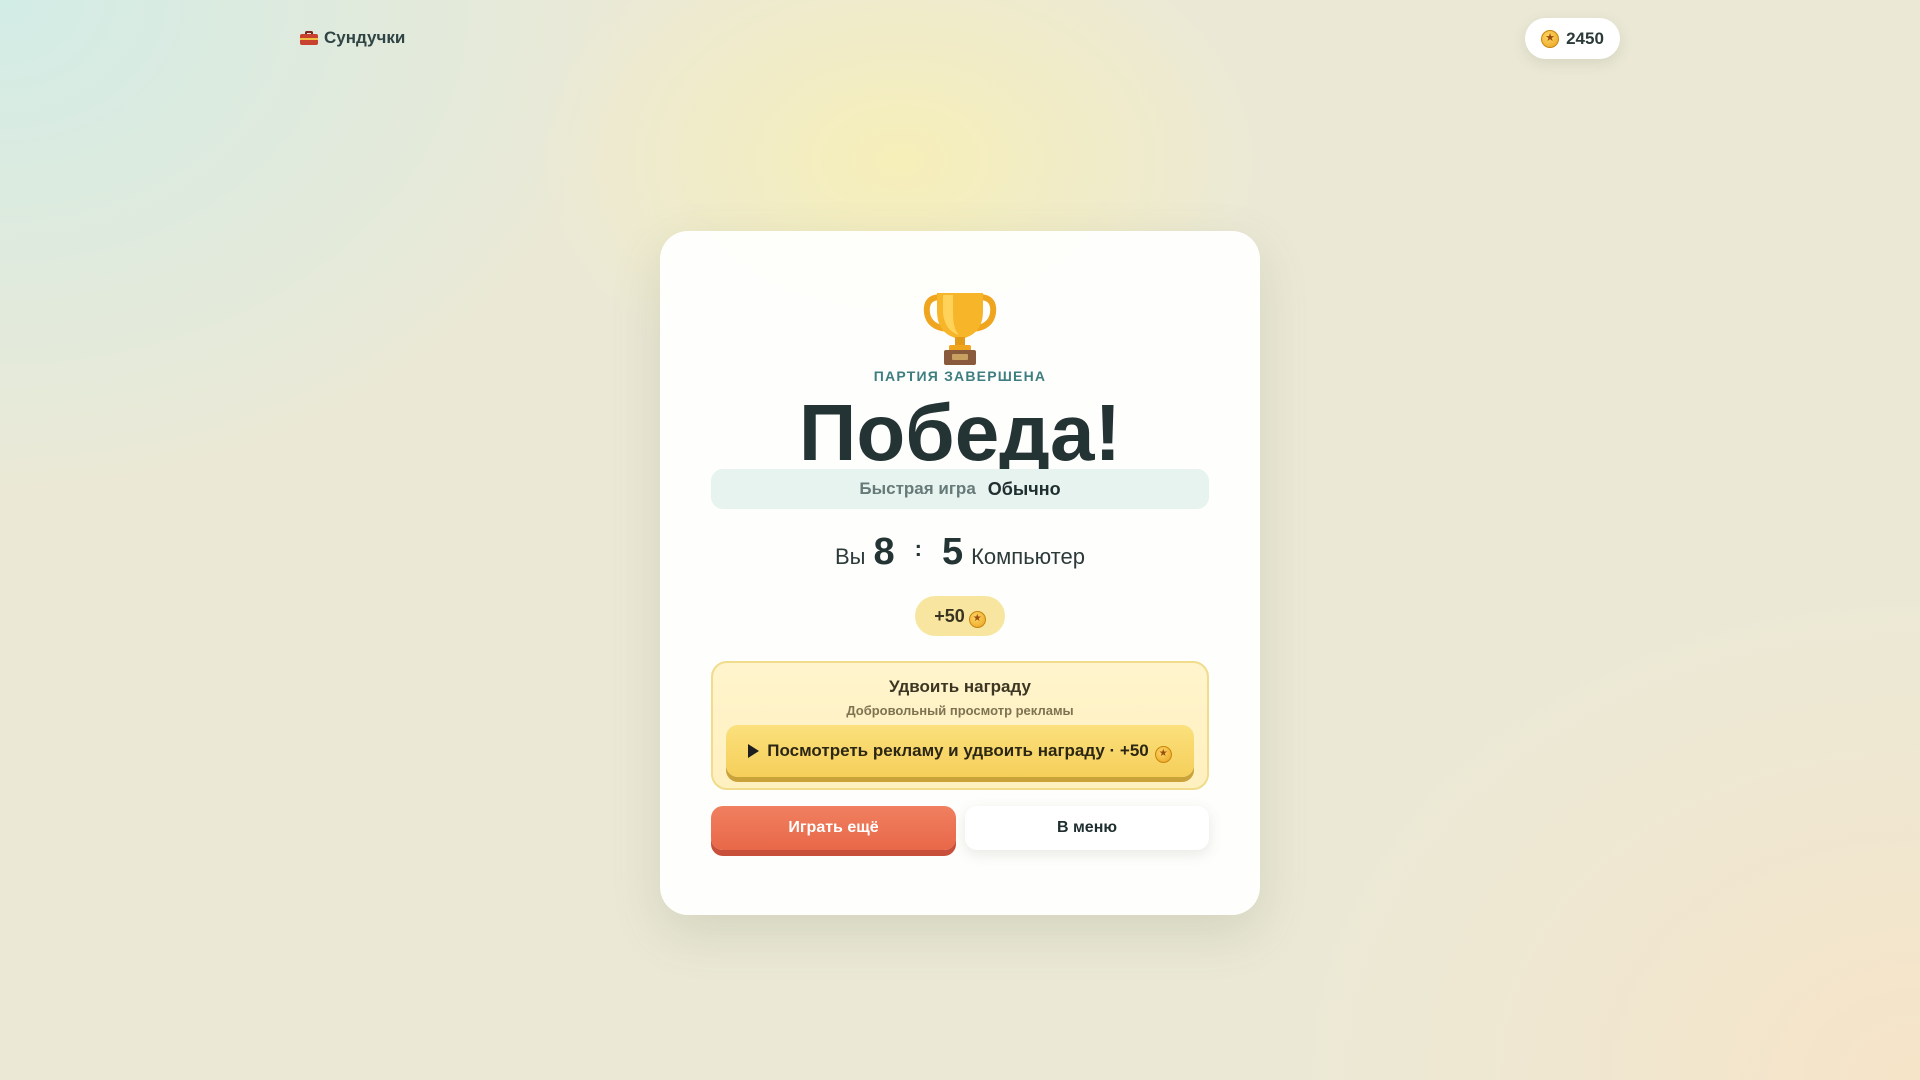 The image size is (1920, 1080). What do you see at coordinates (1585, 38) in the screenshot?
I see `coin-balance-value: 2450` at bounding box center [1585, 38].